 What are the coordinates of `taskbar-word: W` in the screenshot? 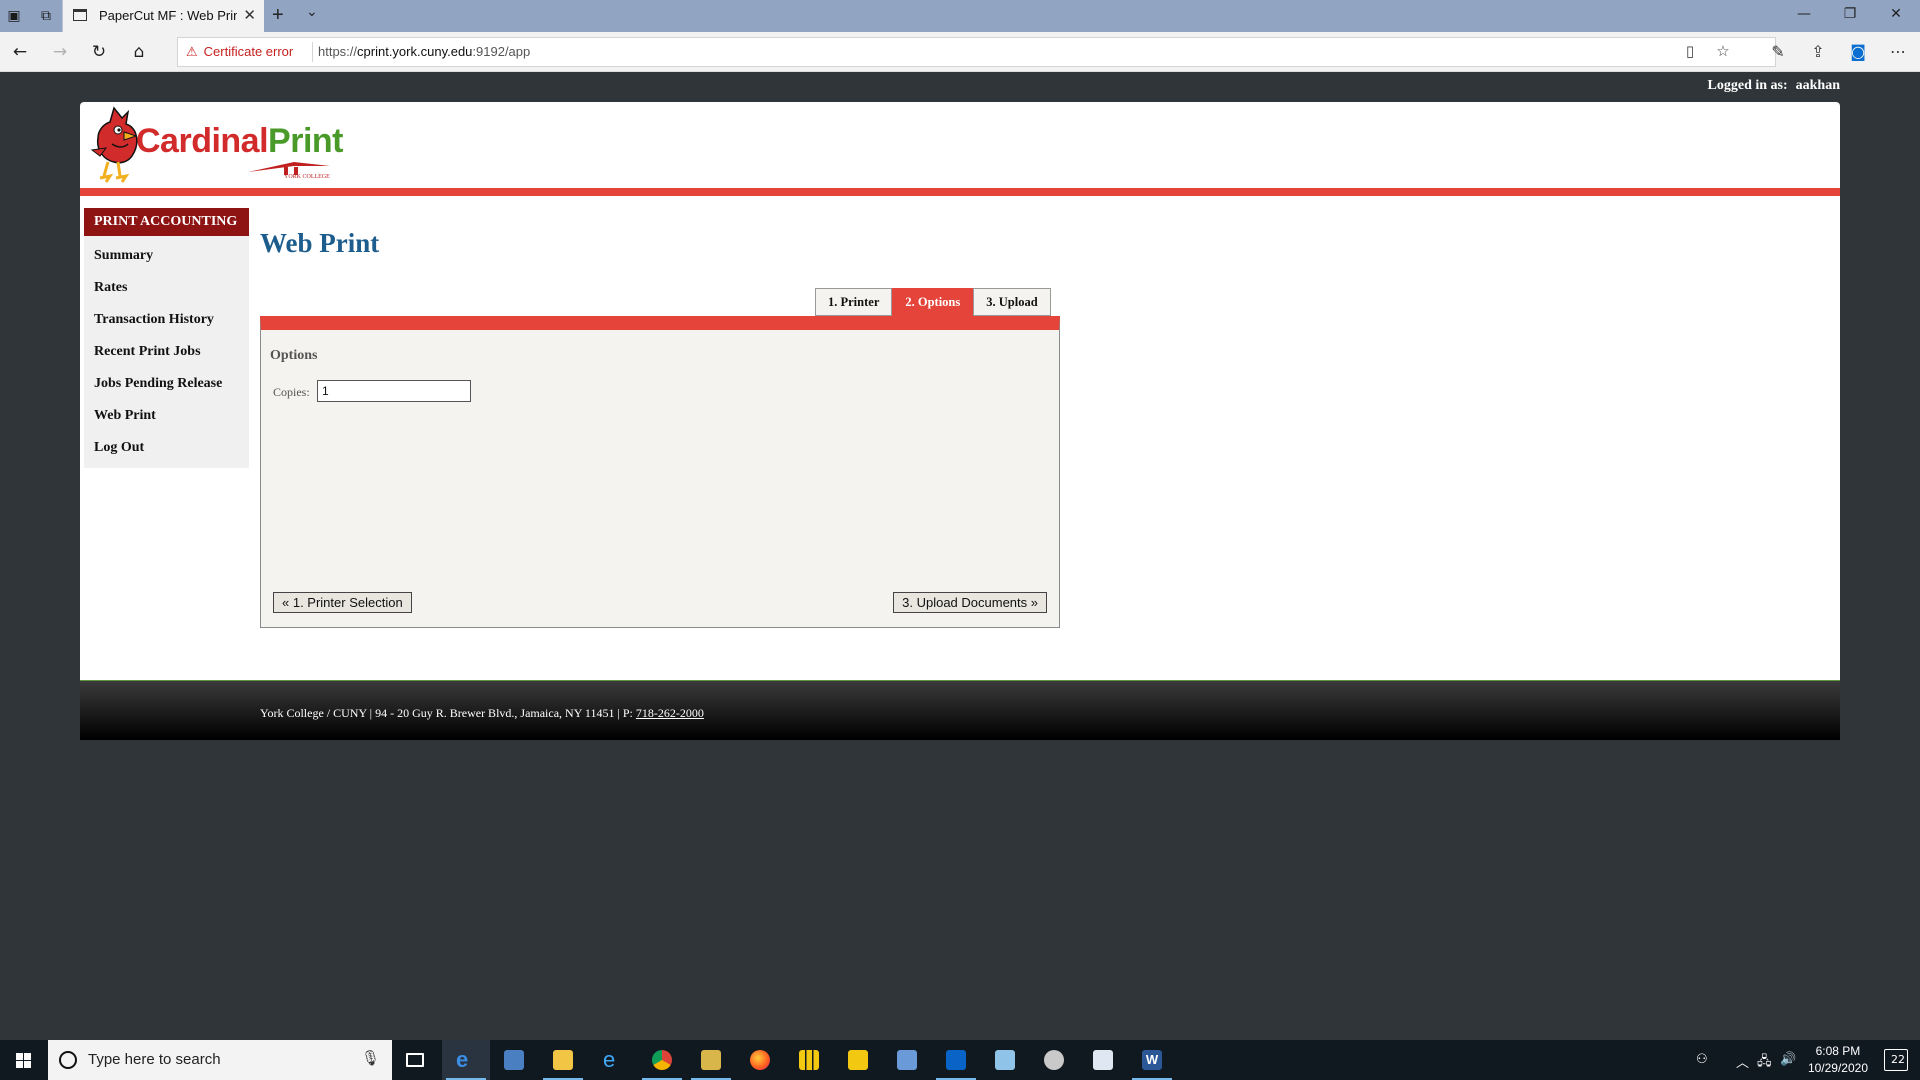 It's located at (1152, 1060).